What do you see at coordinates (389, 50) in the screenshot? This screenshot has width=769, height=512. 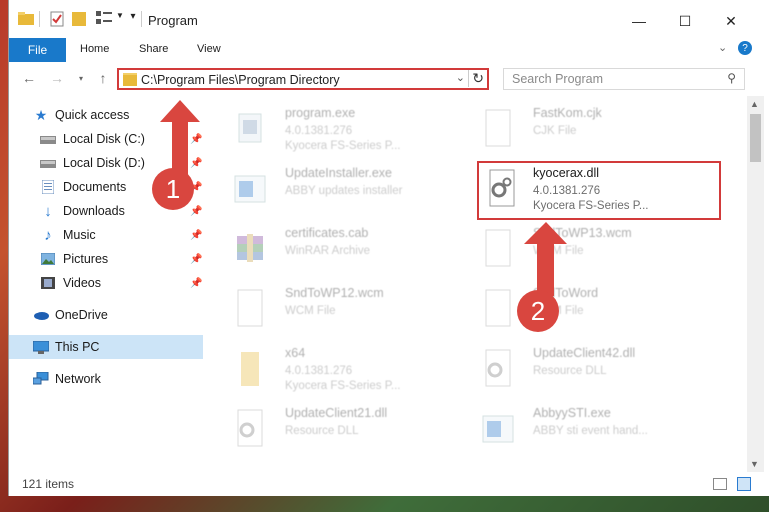 I see `ribbon: File Home Share View ⌄ ?` at bounding box center [389, 50].